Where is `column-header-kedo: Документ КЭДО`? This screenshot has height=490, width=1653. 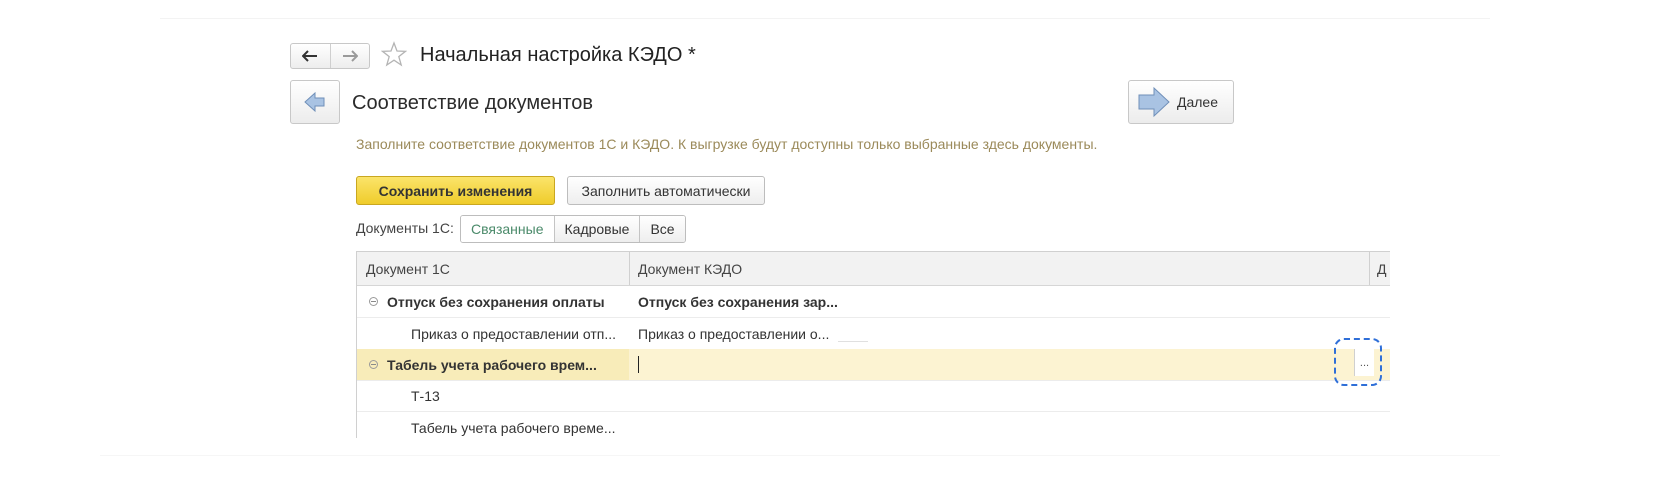
column-header-kedo: Документ КЭДО is located at coordinates (999, 268).